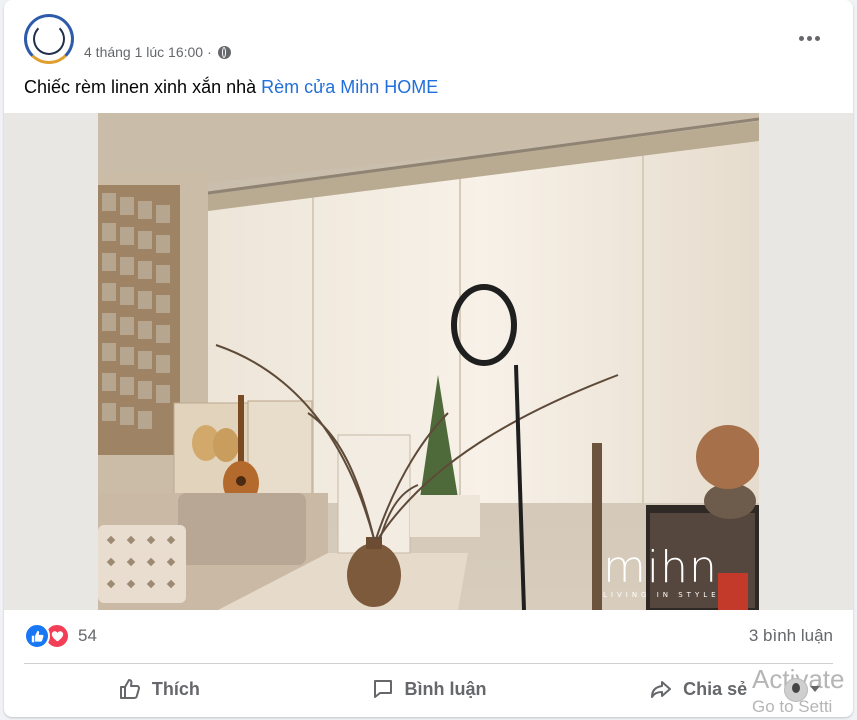 This screenshot has height=720, width=857. Describe the element at coordinates (382, 689) in the screenshot. I see `comment-bubble-icon` at that location.